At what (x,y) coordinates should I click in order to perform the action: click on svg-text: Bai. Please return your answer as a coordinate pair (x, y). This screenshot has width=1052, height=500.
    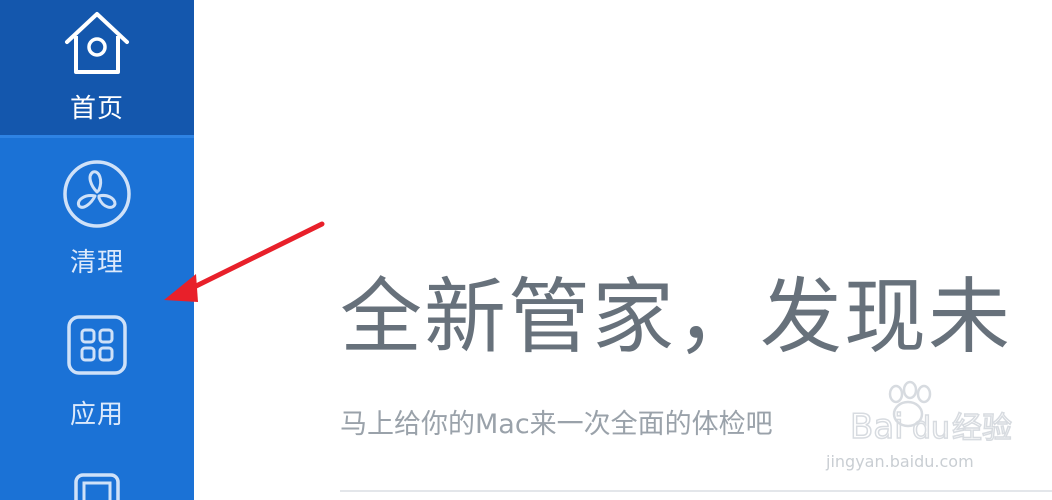
    Looking at the image, I should click on (877, 427).